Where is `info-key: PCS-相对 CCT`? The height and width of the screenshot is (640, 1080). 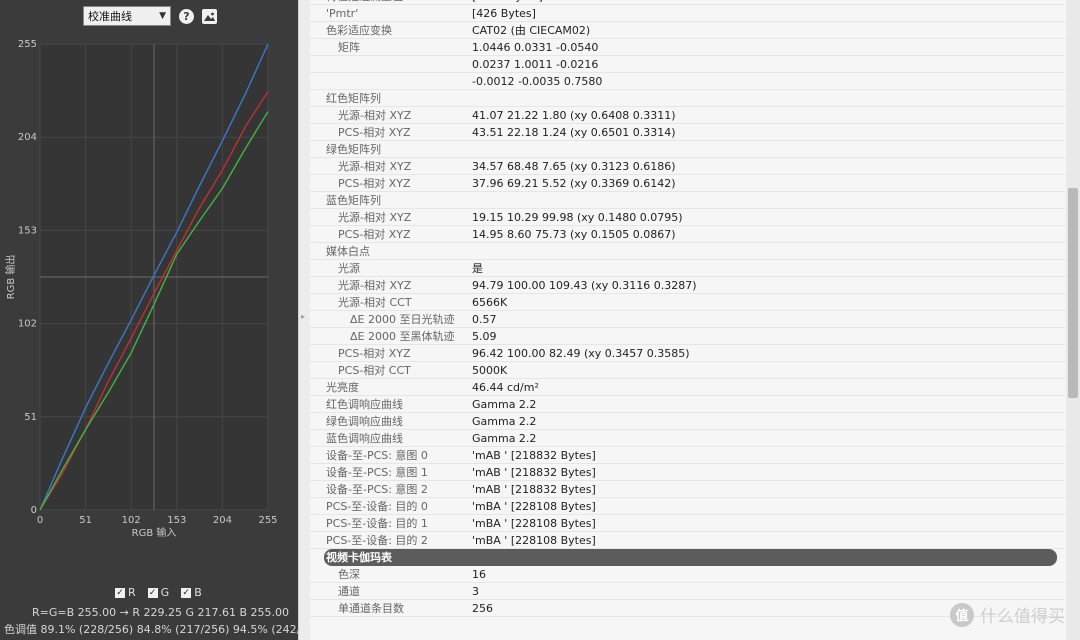
info-key: PCS-相对 CCT is located at coordinates (374, 370).